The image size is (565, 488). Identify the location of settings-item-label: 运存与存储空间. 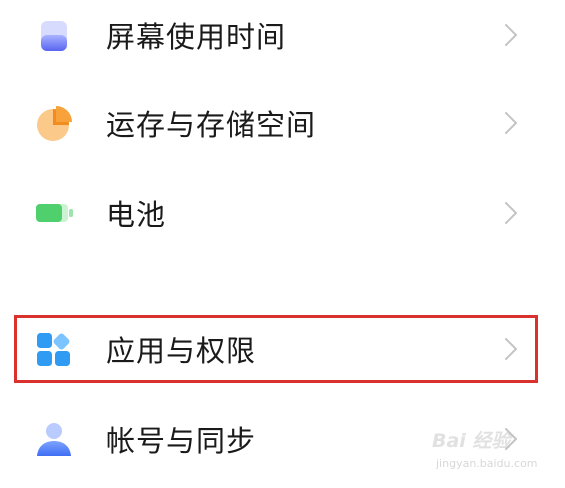
(211, 125).